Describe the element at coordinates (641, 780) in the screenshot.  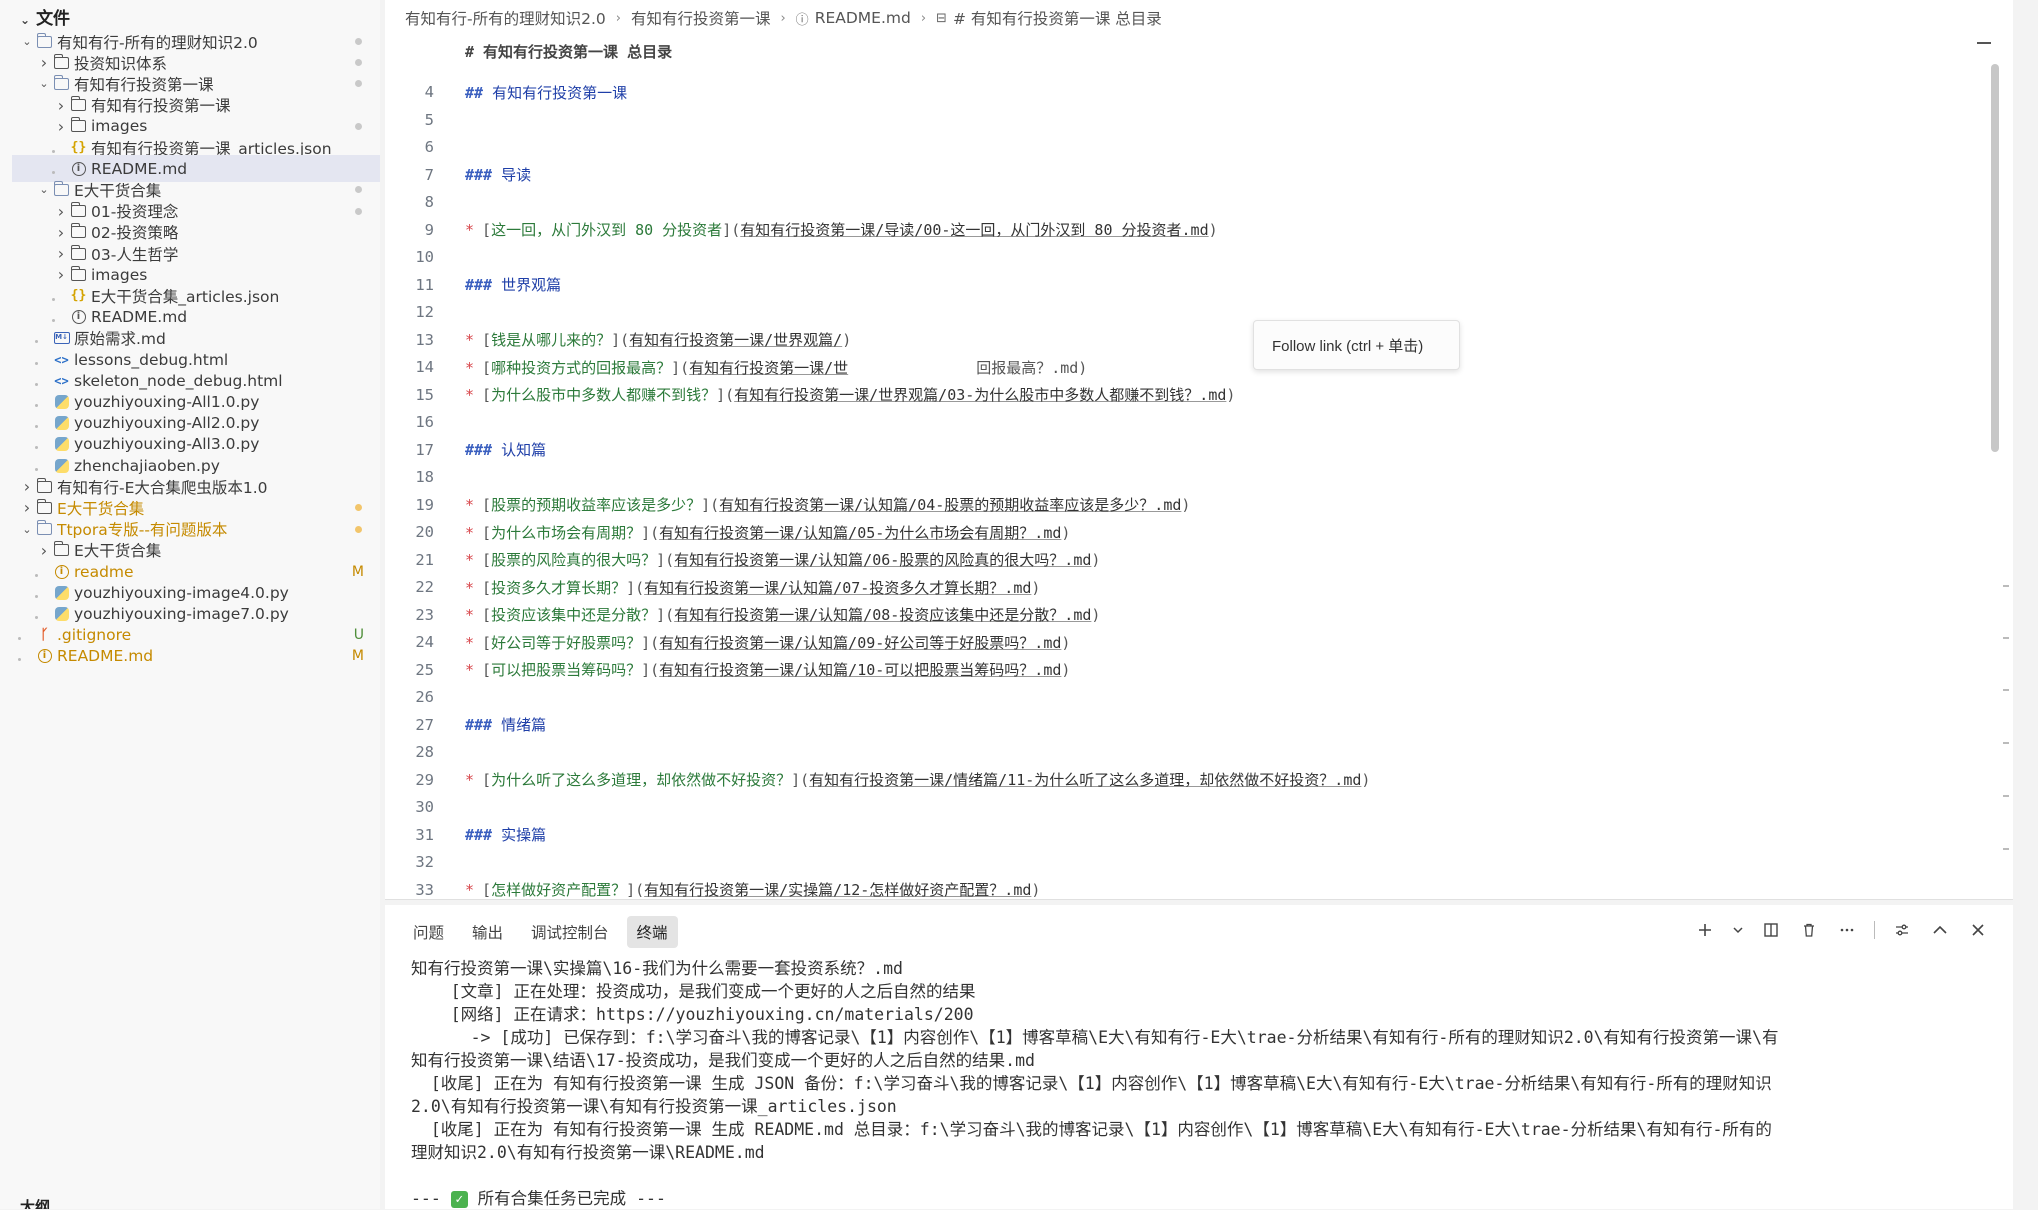
I see `link-title: 为什么听了这么多道理，却依然做不好投资？` at that location.